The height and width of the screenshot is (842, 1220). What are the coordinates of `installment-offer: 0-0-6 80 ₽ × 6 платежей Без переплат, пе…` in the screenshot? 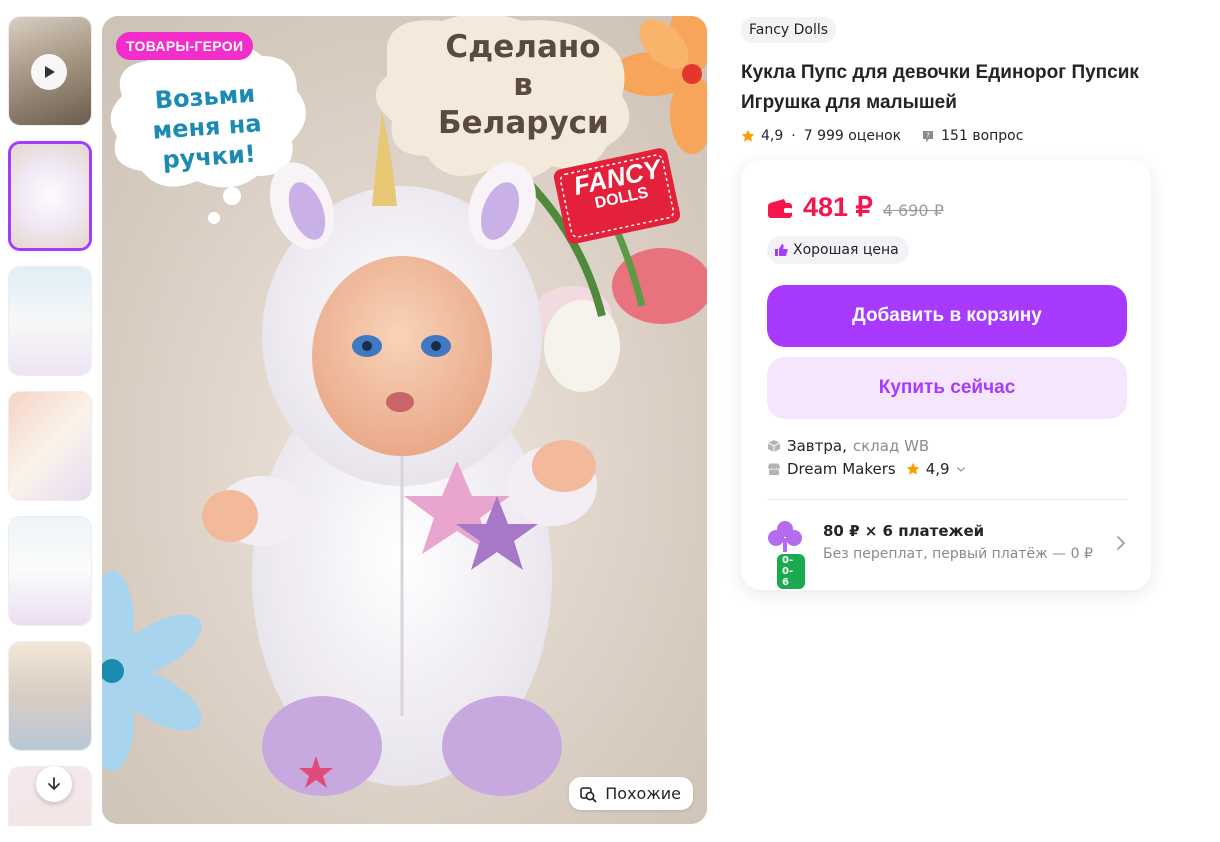 It's located at (947, 555).